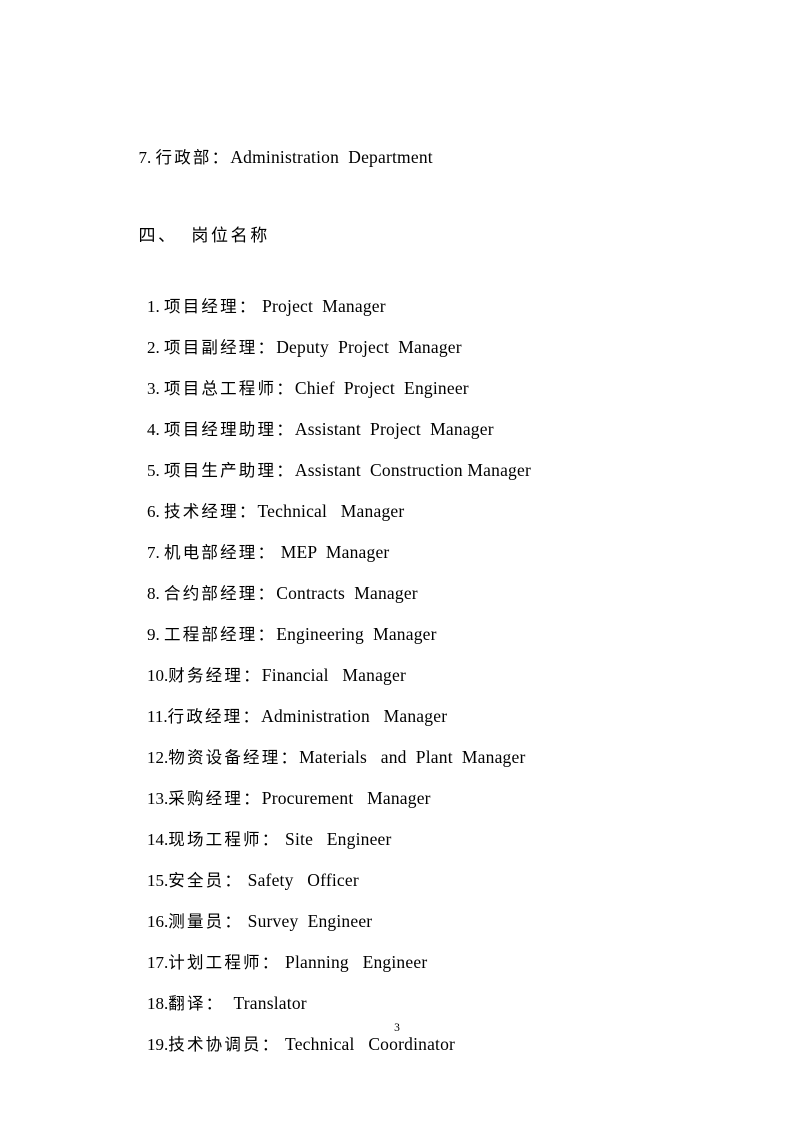  I want to click on item-english-label: Survey Engineer, so click(308, 921).